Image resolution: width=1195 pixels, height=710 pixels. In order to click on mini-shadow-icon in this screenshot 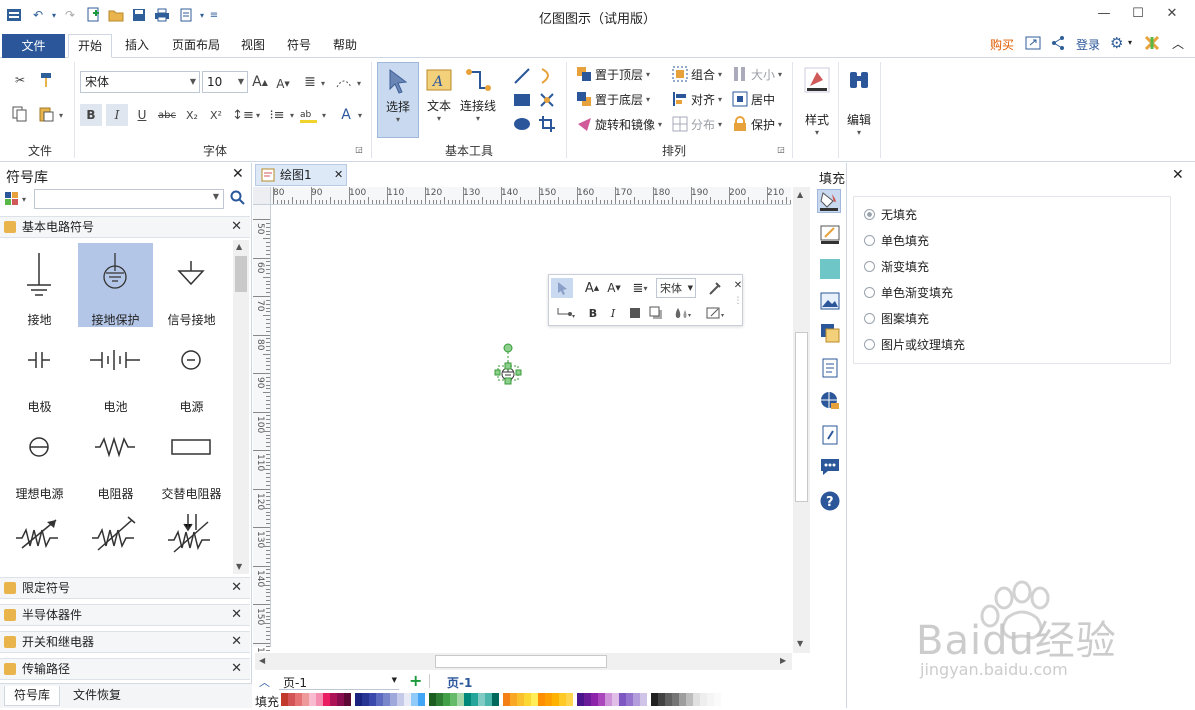, I will do `click(656, 313)`.